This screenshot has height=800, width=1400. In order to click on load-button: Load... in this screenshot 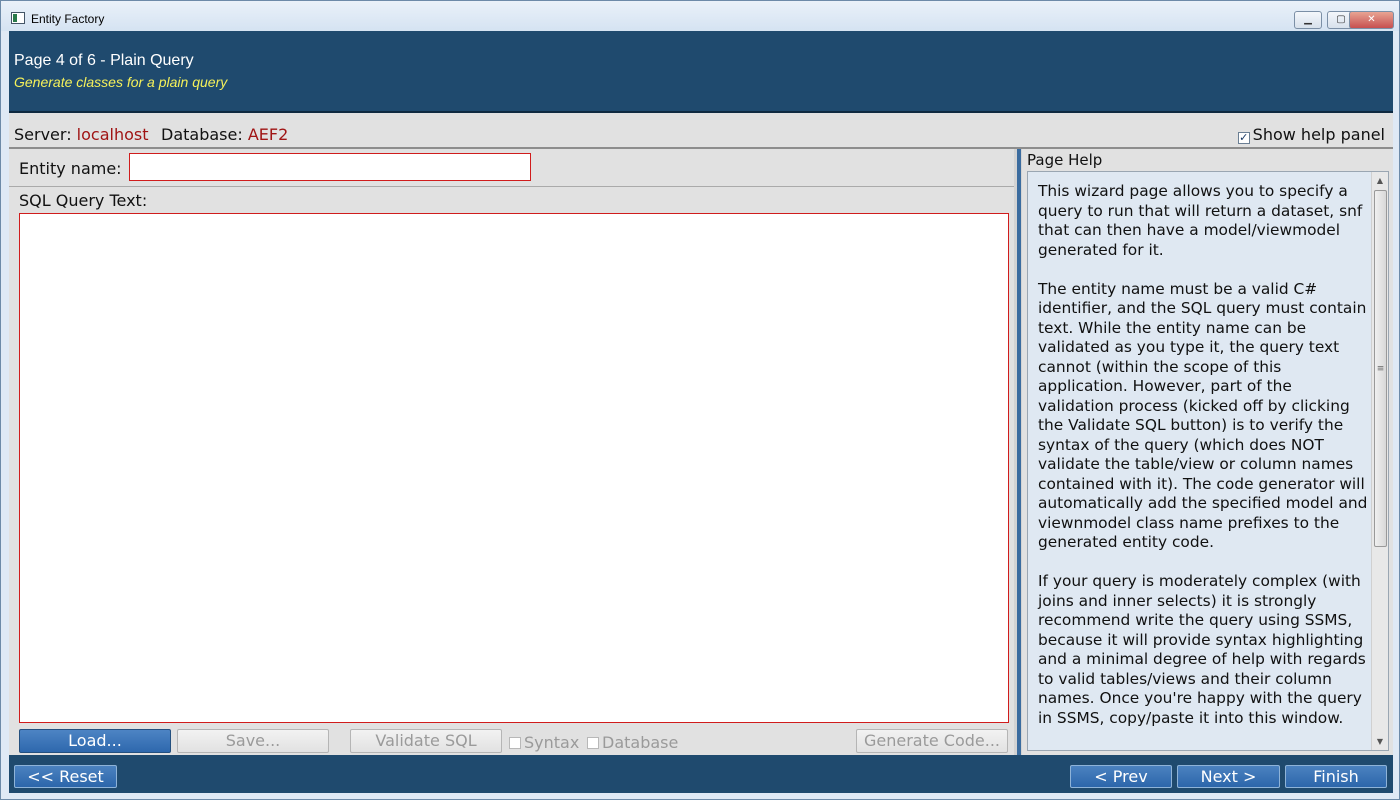, I will do `click(95, 741)`.